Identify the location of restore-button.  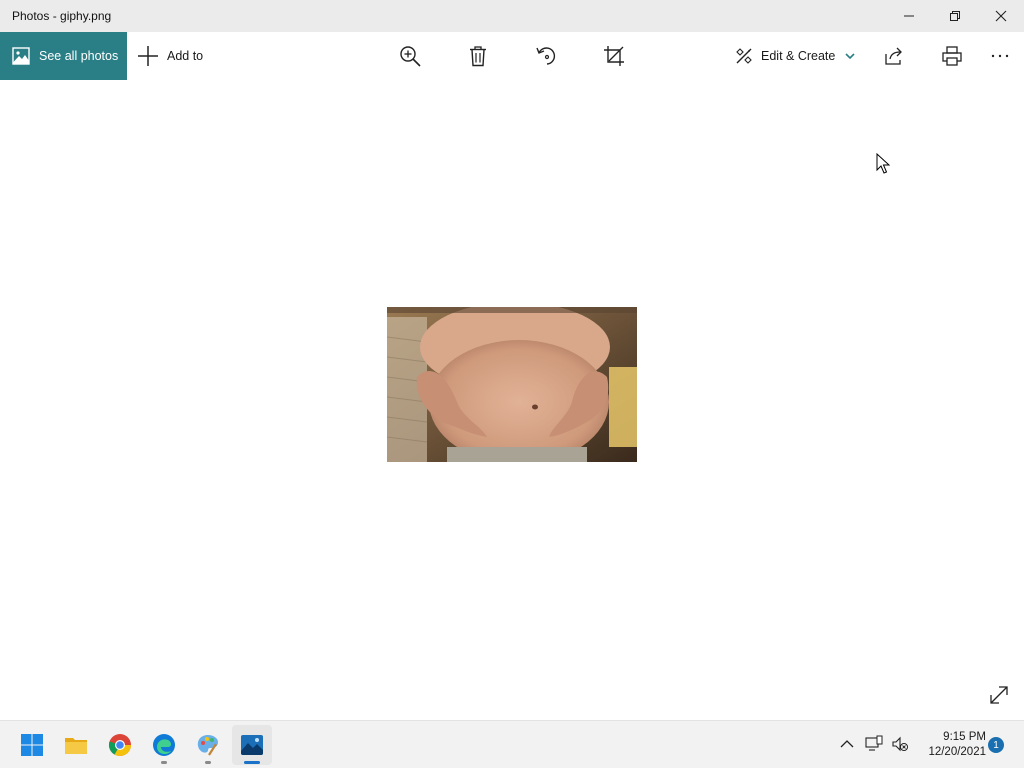
(955, 16).